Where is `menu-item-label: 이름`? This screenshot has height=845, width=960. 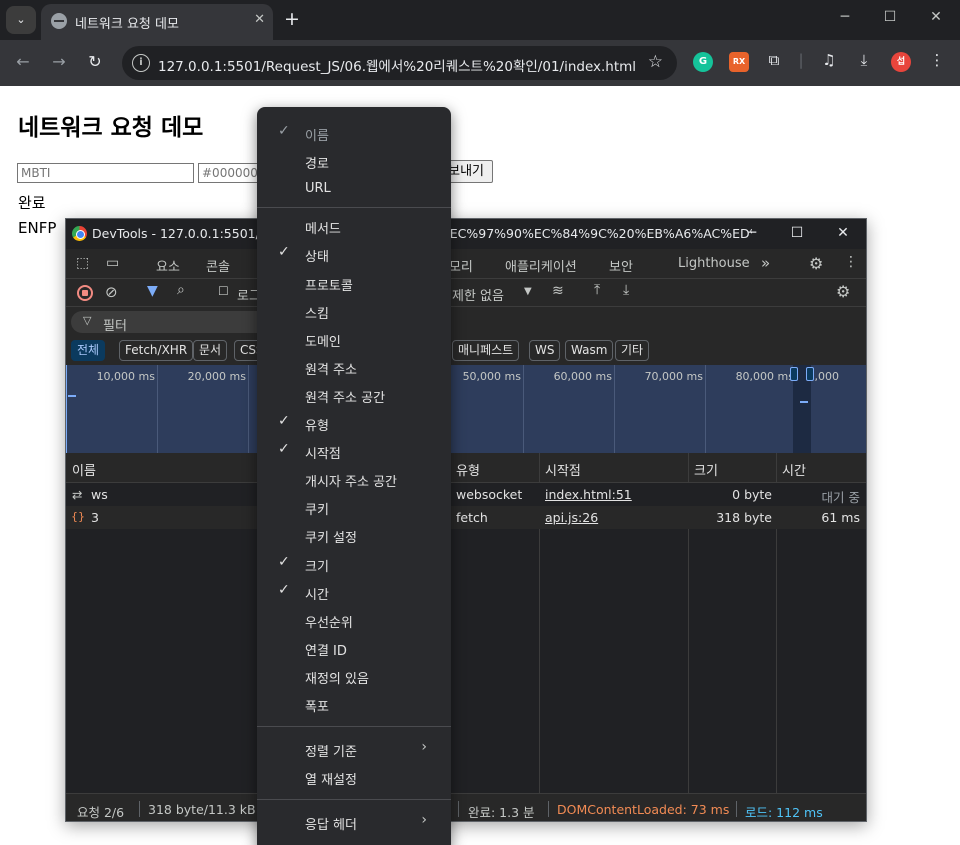
menu-item-label: 이름 is located at coordinates (317, 136).